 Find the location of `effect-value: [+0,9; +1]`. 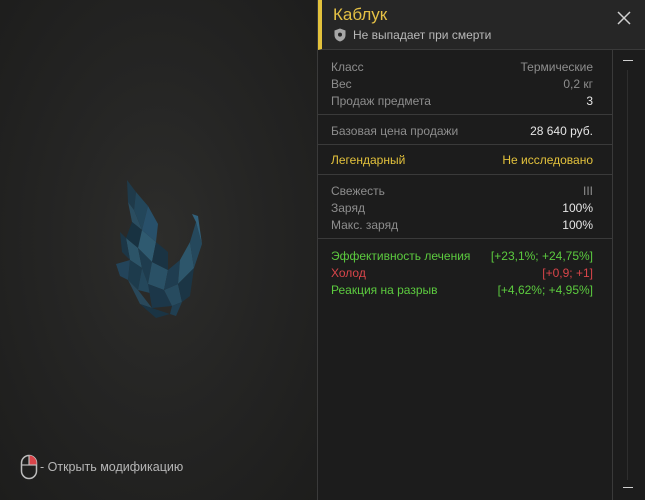

effect-value: [+0,9; +1] is located at coordinates (567, 272).